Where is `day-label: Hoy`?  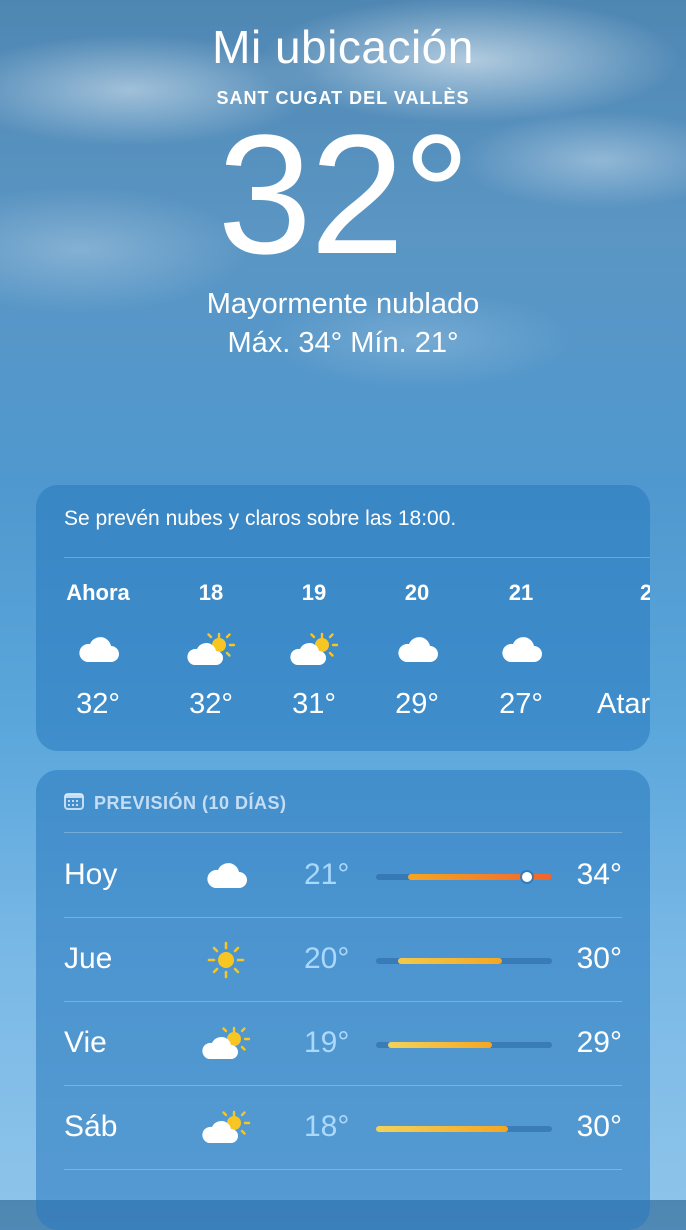 day-label: Hoy is located at coordinates (91, 874).